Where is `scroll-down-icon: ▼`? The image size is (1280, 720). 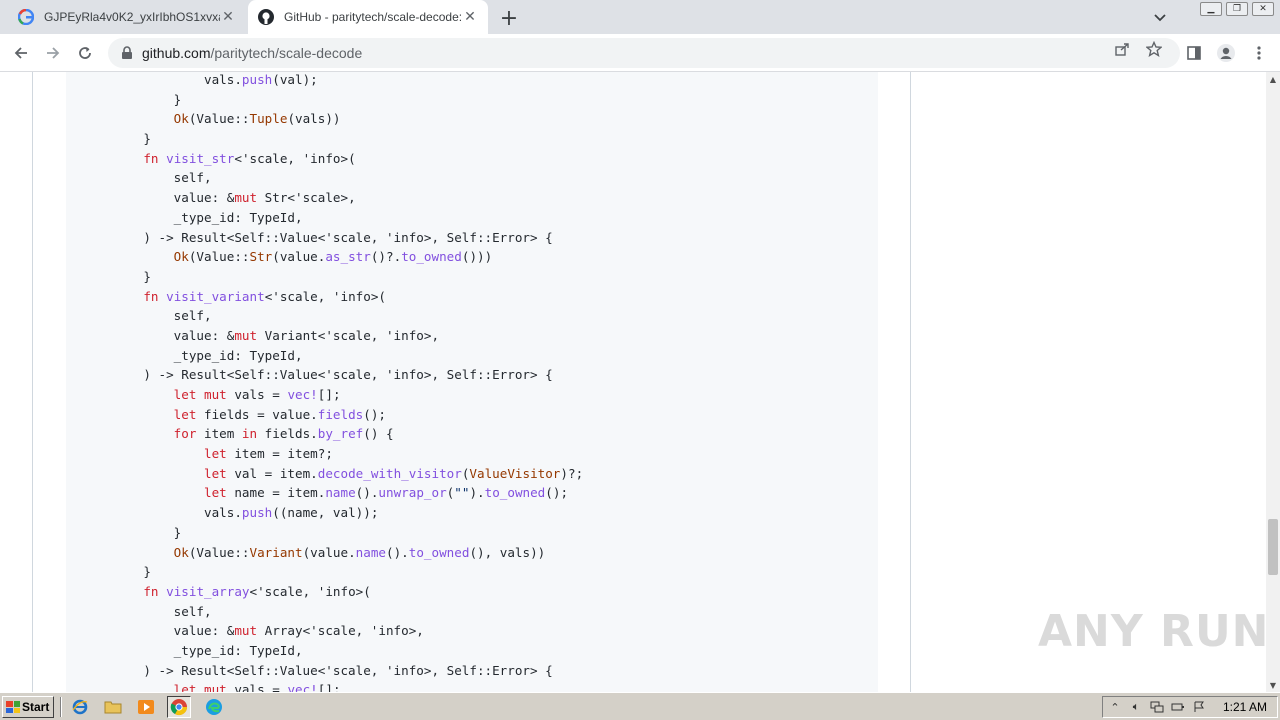
scroll-down-icon: ▼ is located at coordinates (1273, 685).